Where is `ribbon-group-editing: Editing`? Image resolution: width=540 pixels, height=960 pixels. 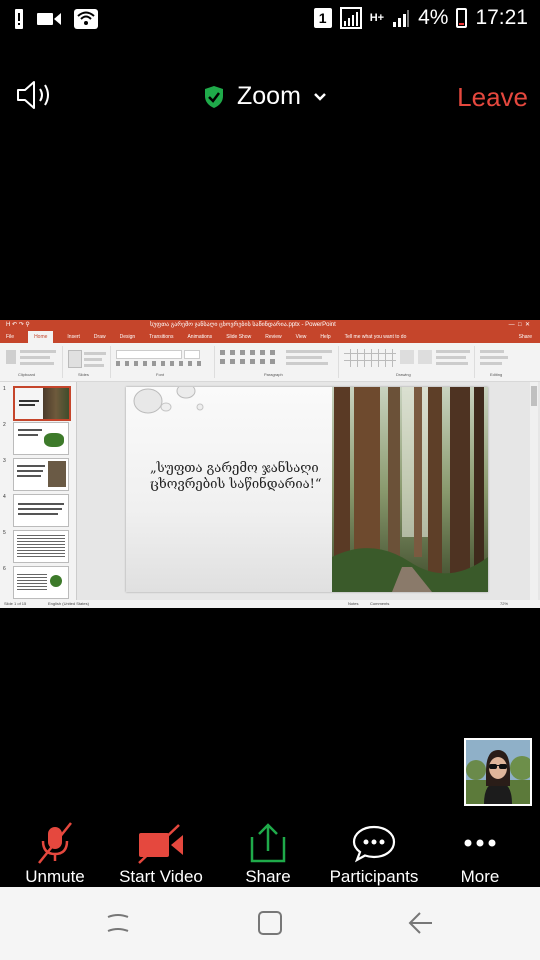 ribbon-group-editing: Editing is located at coordinates (506, 362).